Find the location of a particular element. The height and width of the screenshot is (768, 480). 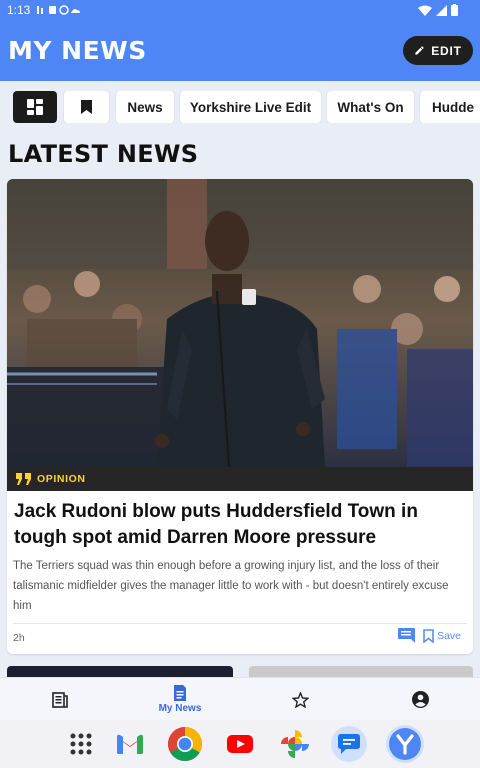

yorkshire-live-app is located at coordinates (405, 744).